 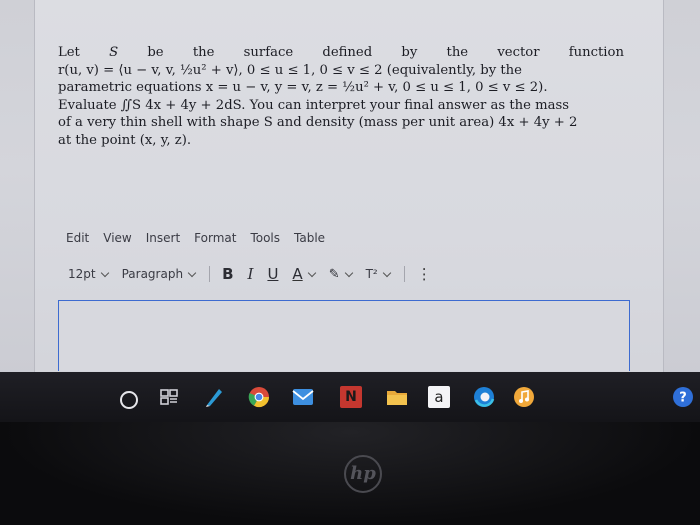 What do you see at coordinates (69, 52) in the screenshot?
I see `word: Let` at bounding box center [69, 52].